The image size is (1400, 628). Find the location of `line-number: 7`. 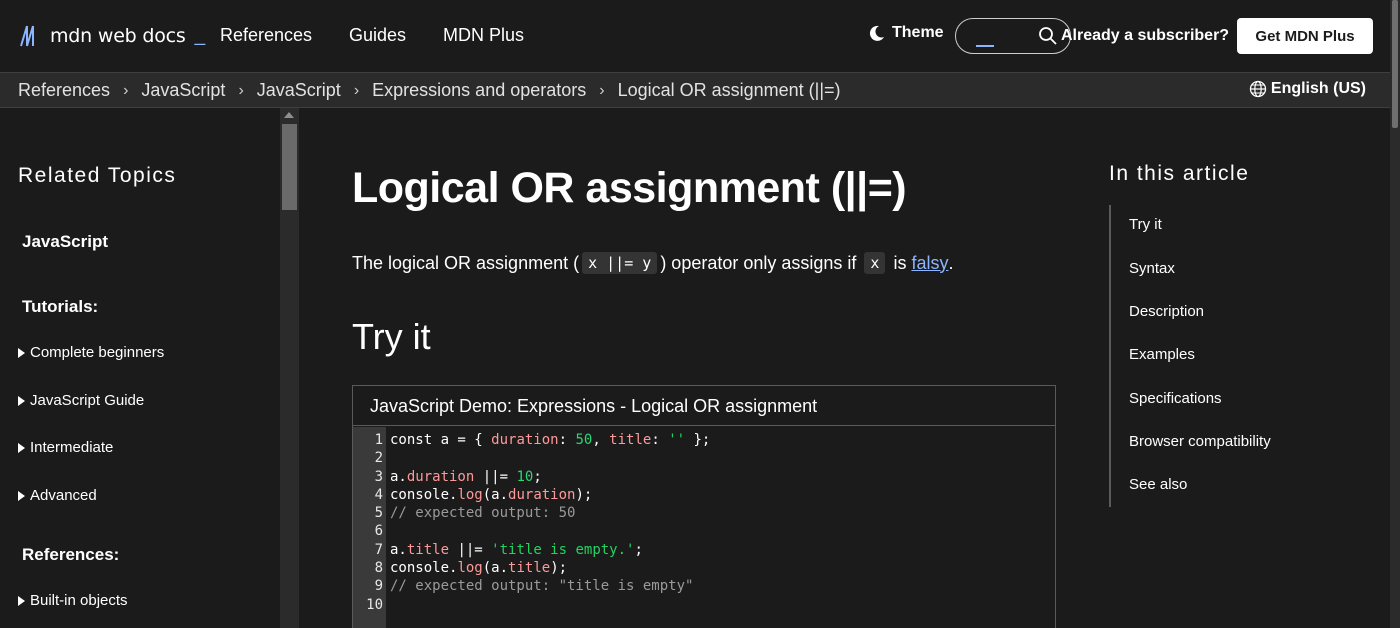

line-number: 7 is located at coordinates (378, 549).